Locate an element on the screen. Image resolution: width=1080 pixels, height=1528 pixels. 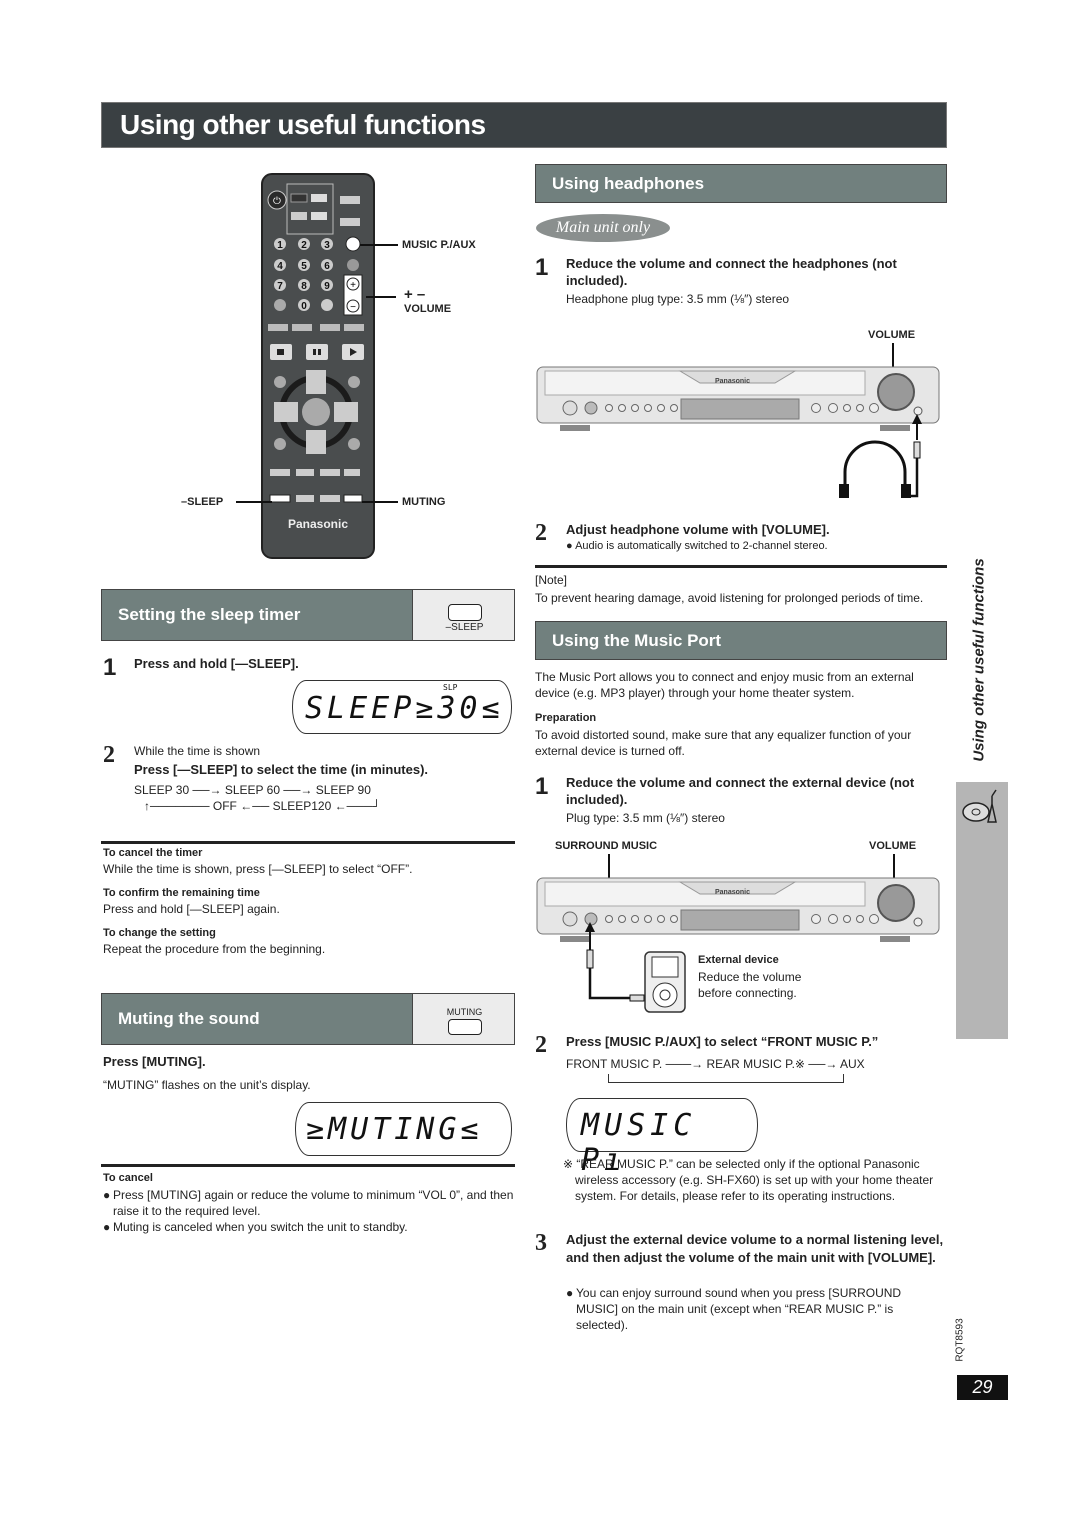
muting-button-panel: MUTING is located at coordinates (463, 1019).